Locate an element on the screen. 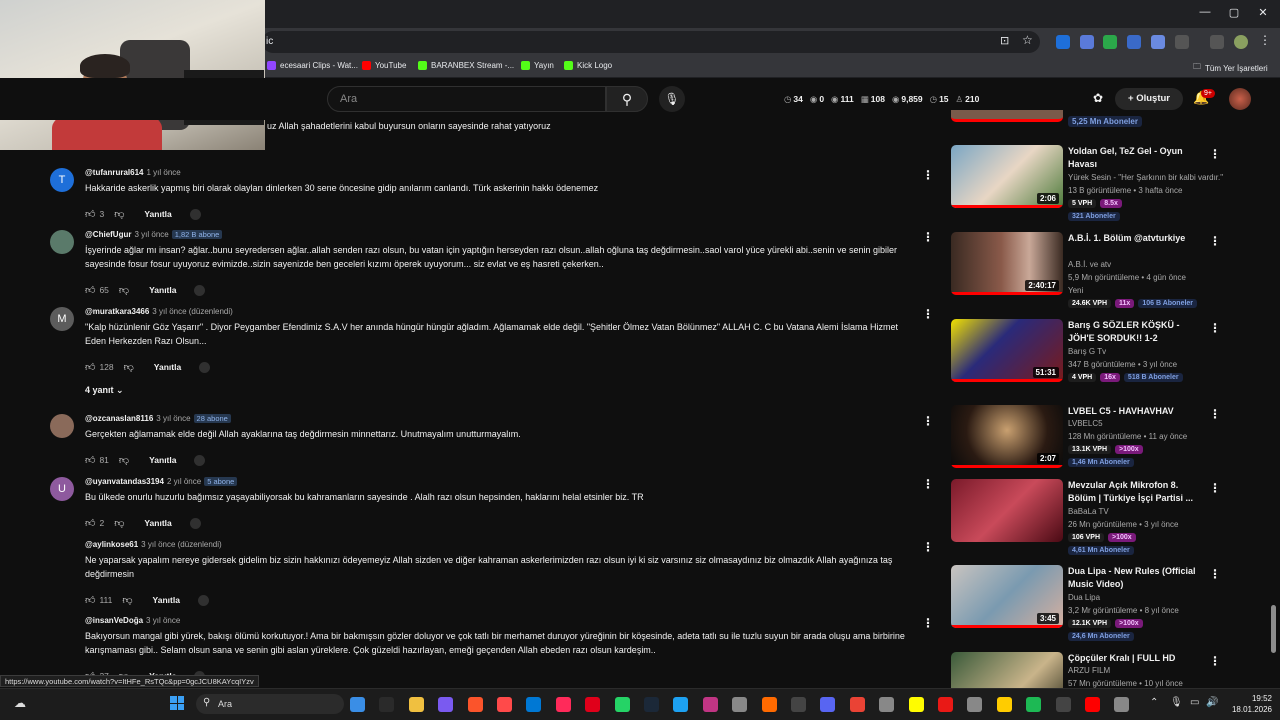 The width and height of the screenshot is (1280, 720). video-thumbnail-partial is located at coordinates (1007, 116).